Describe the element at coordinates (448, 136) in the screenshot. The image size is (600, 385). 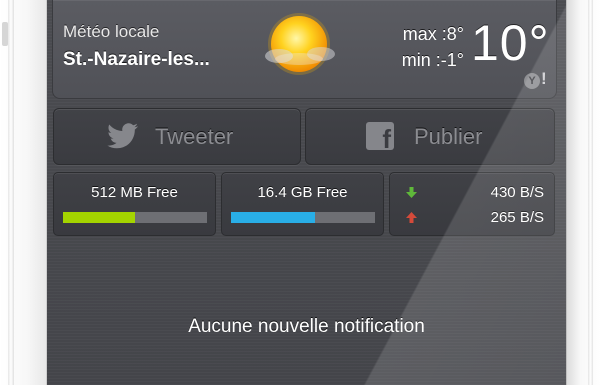
I see `publish-label: Publier` at that location.